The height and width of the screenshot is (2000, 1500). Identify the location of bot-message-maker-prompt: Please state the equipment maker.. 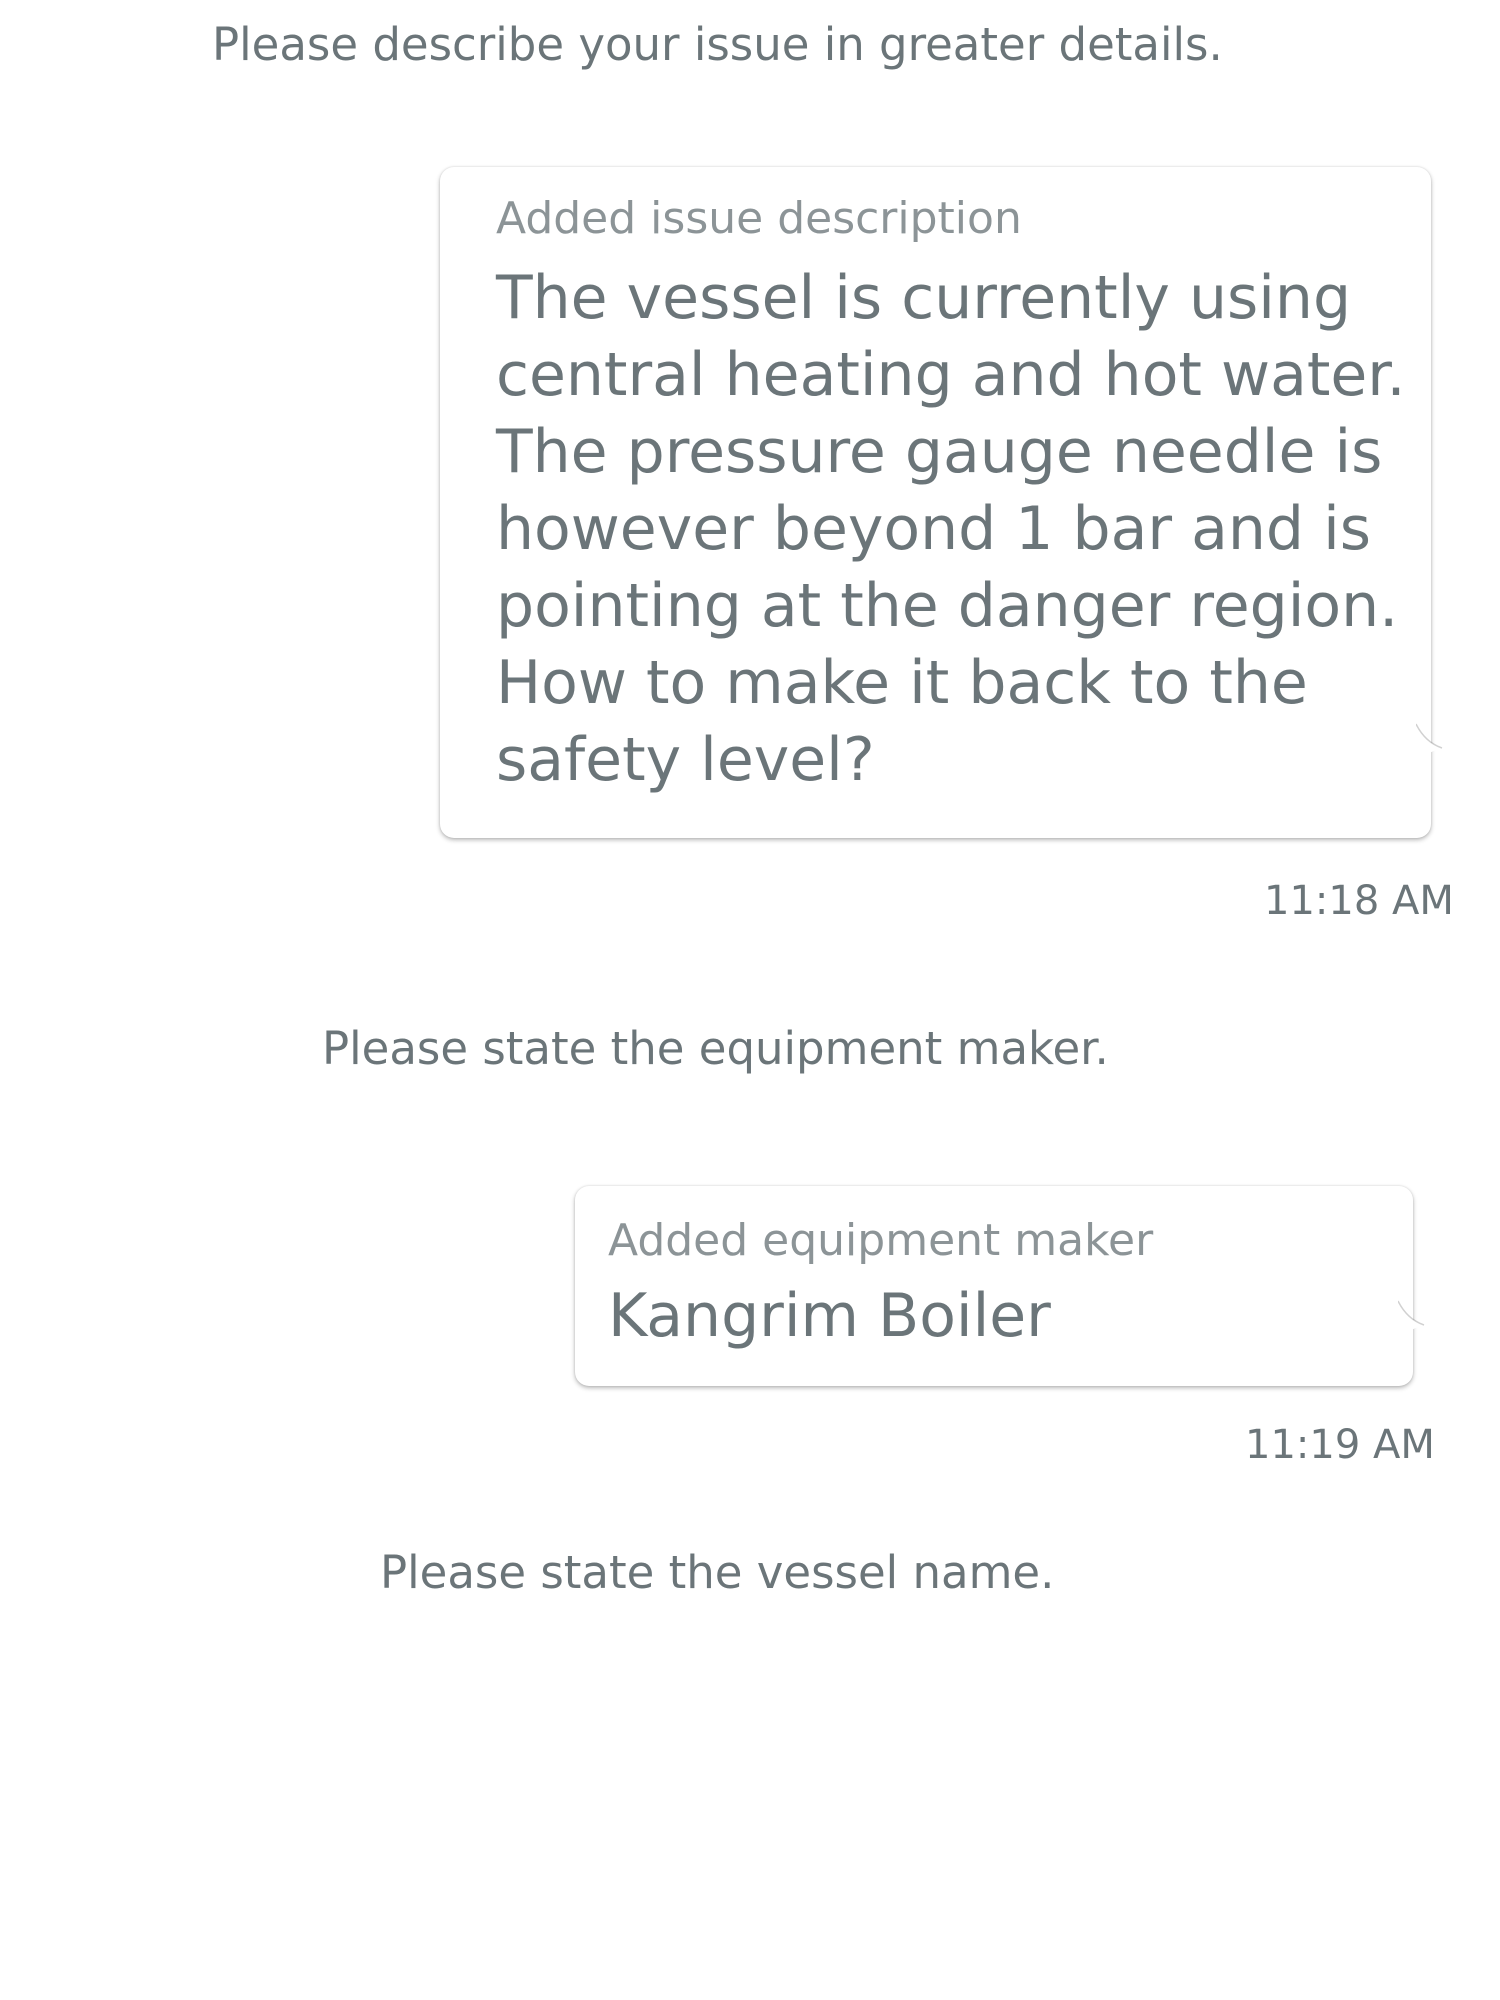
(715, 1048).